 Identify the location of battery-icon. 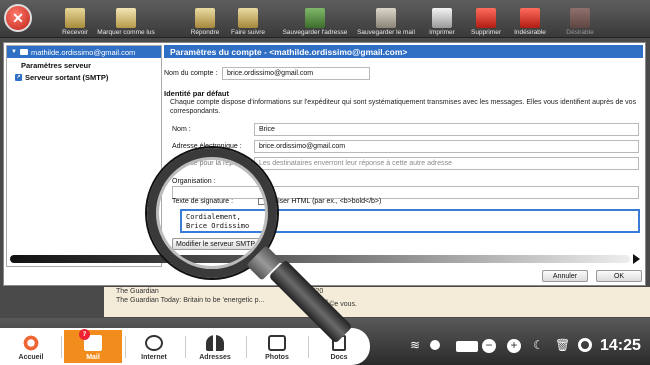
(467, 346).